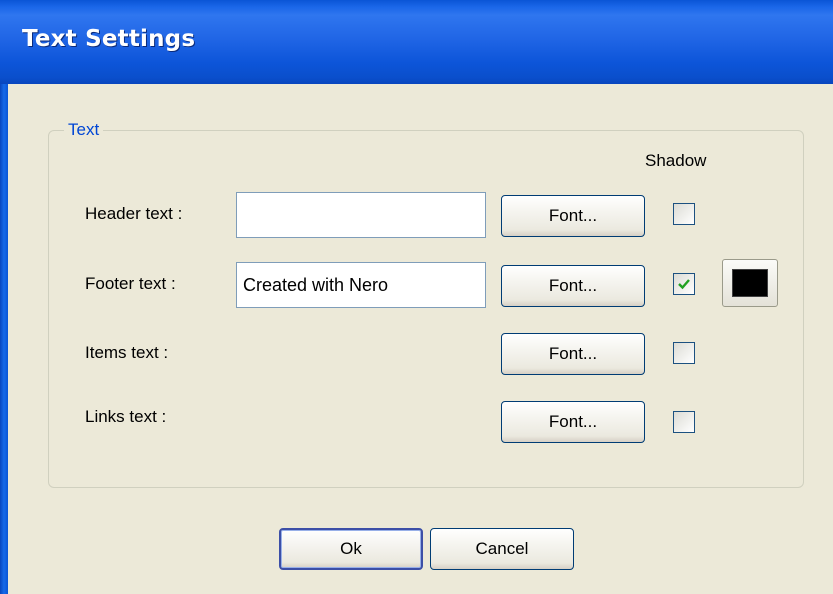  Describe the element at coordinates (684, 214) in the screenshot. I see `header-shadow-checkbox` at that location.